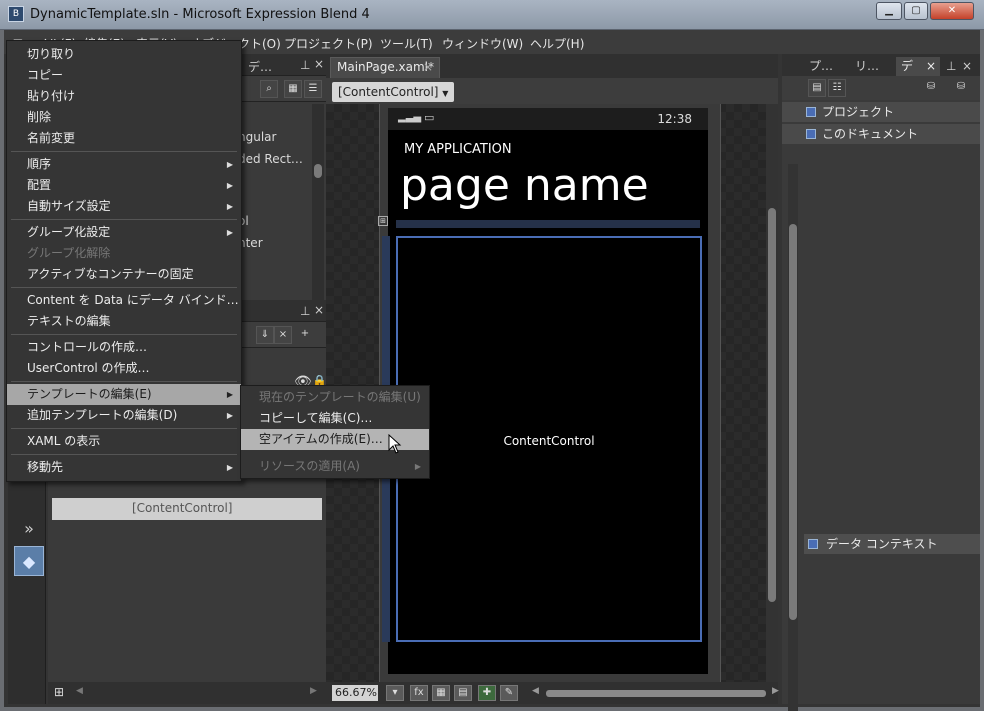 The height and width of the screenshot is (711, 984). I want to click on menu-tools: ツール(T), so click(406, 43).